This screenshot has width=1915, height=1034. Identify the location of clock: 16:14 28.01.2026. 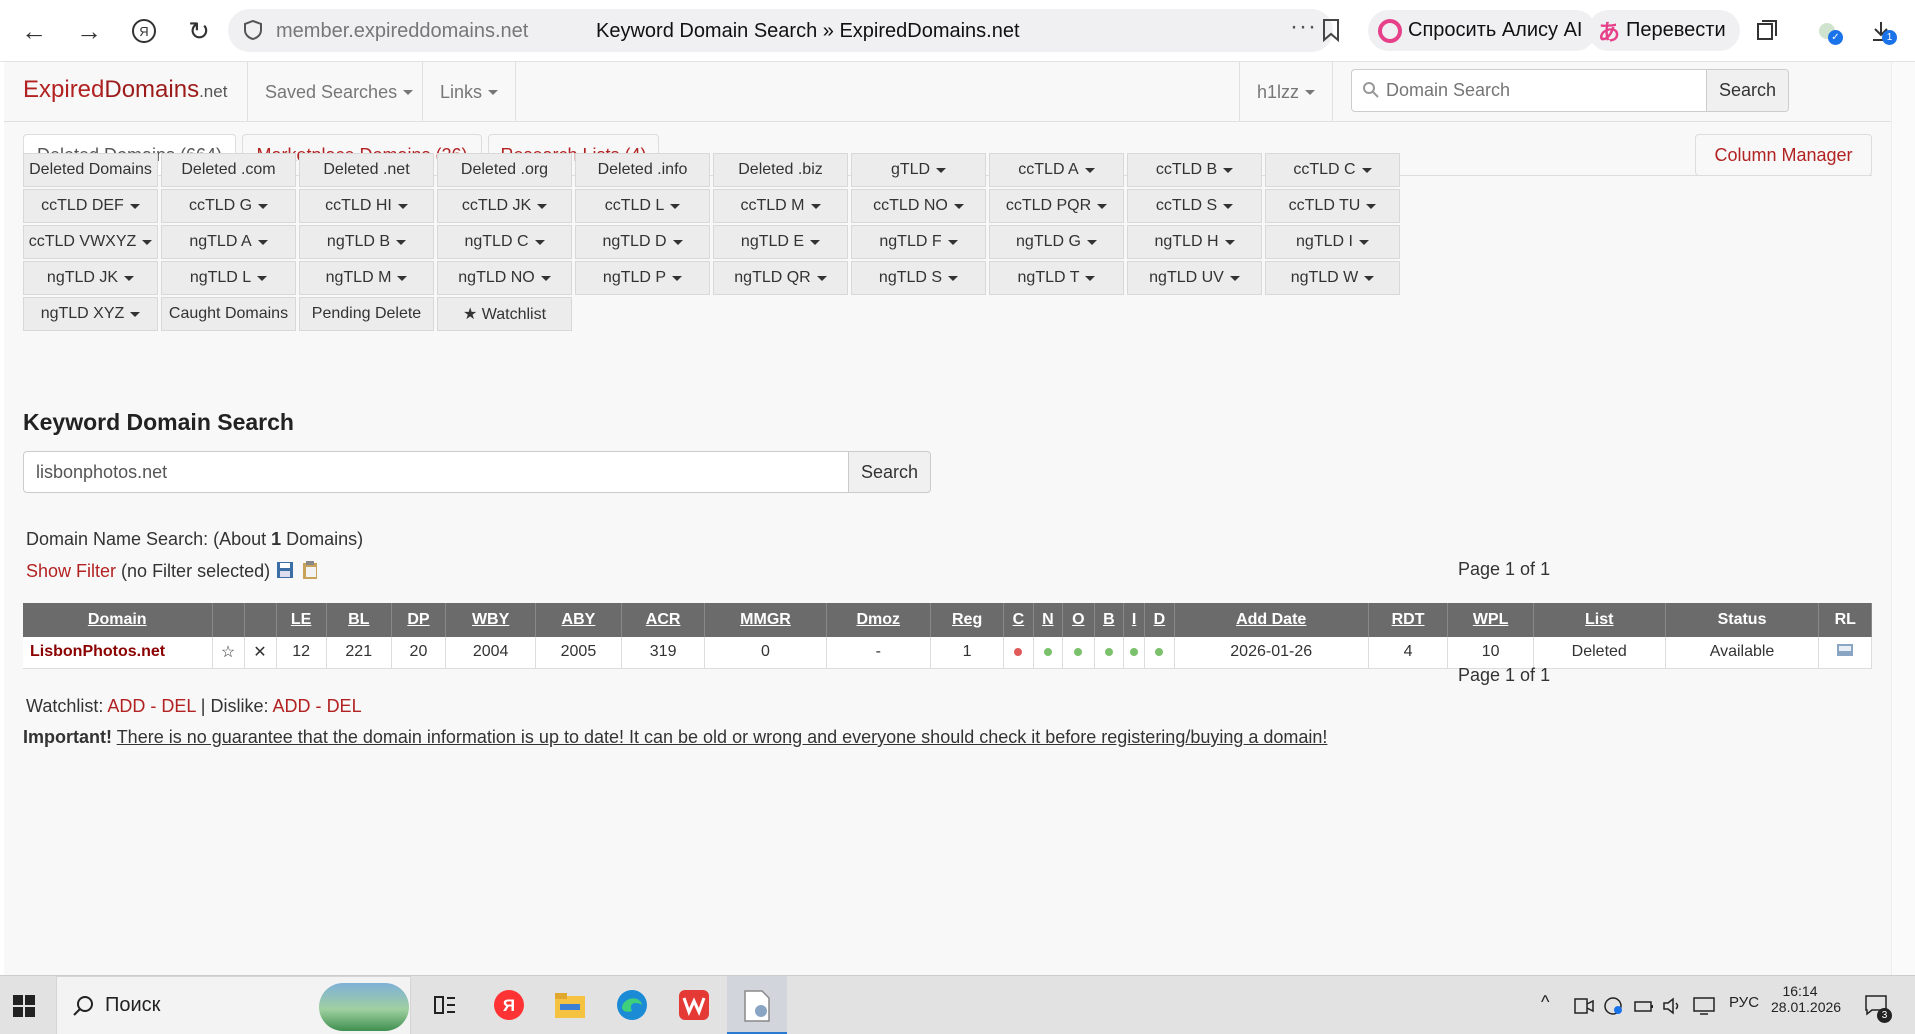
(1806, 999).